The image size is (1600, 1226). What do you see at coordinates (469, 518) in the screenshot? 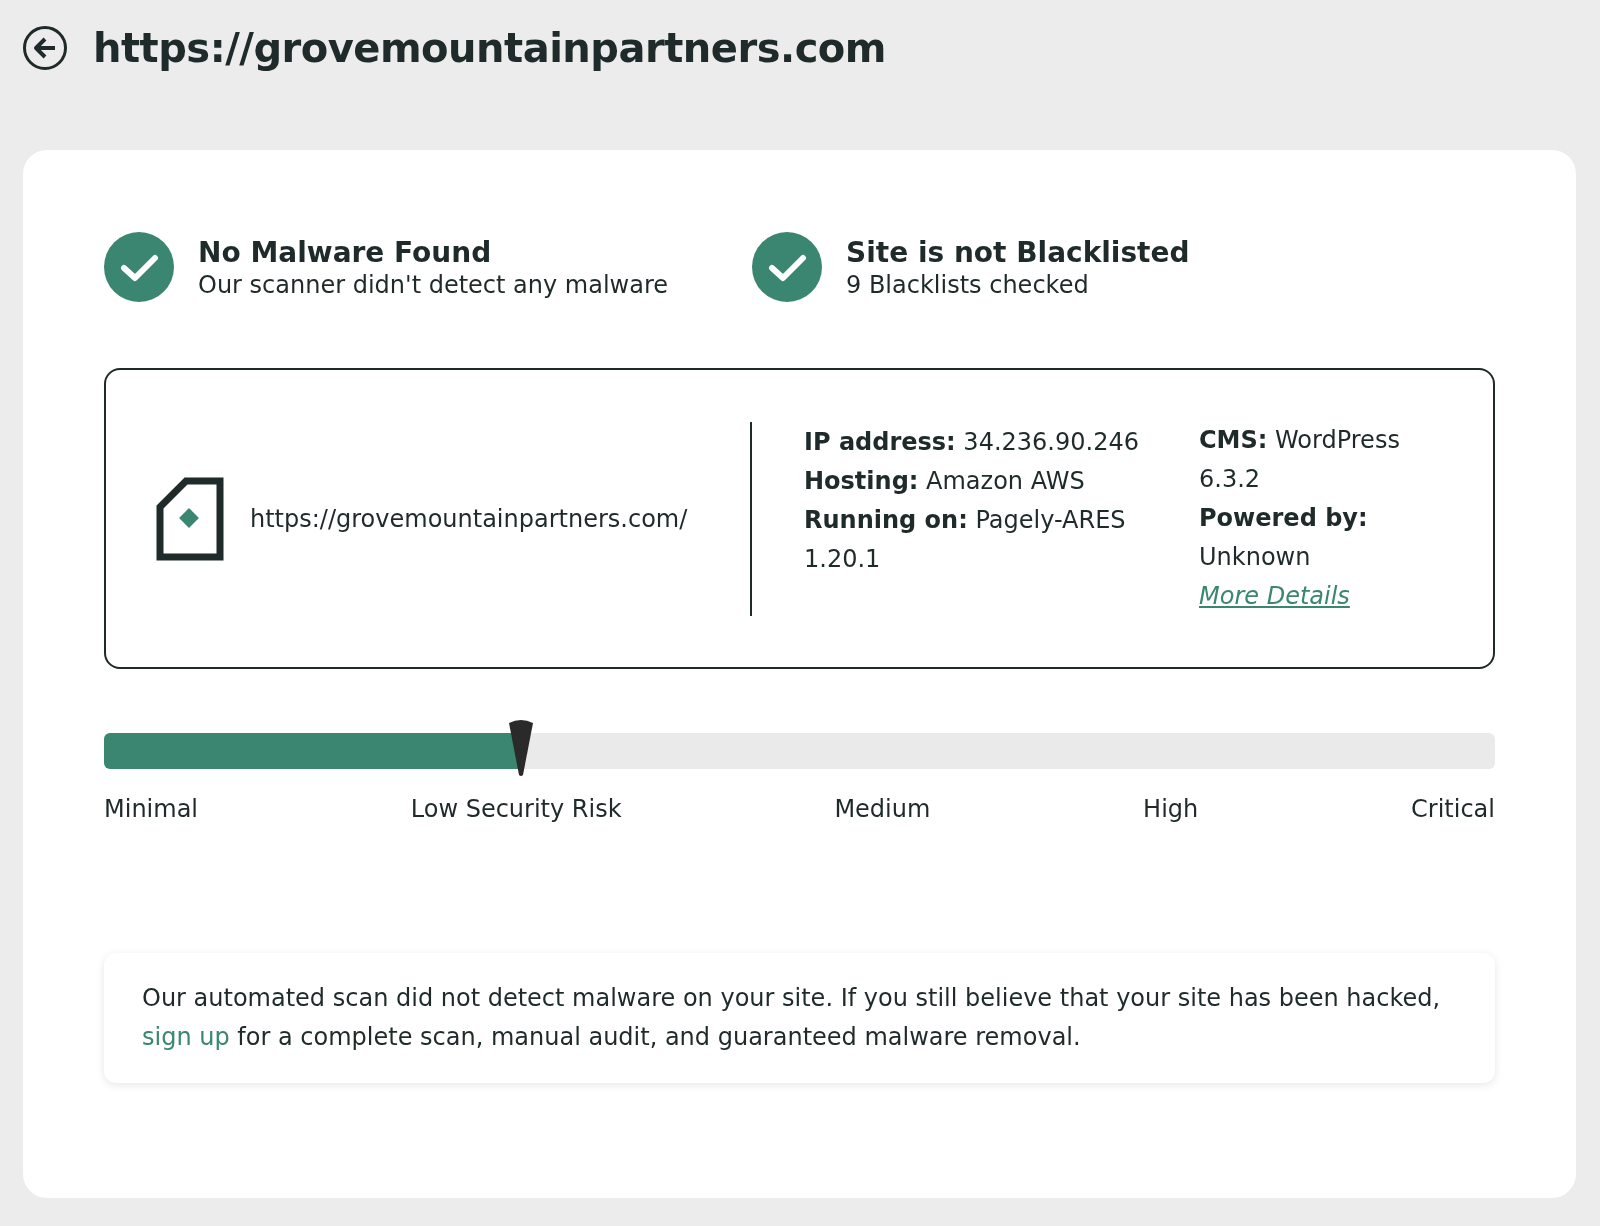
I see `site-url: https://grovemountainpartners.com/` at bounding box center [469, 518].